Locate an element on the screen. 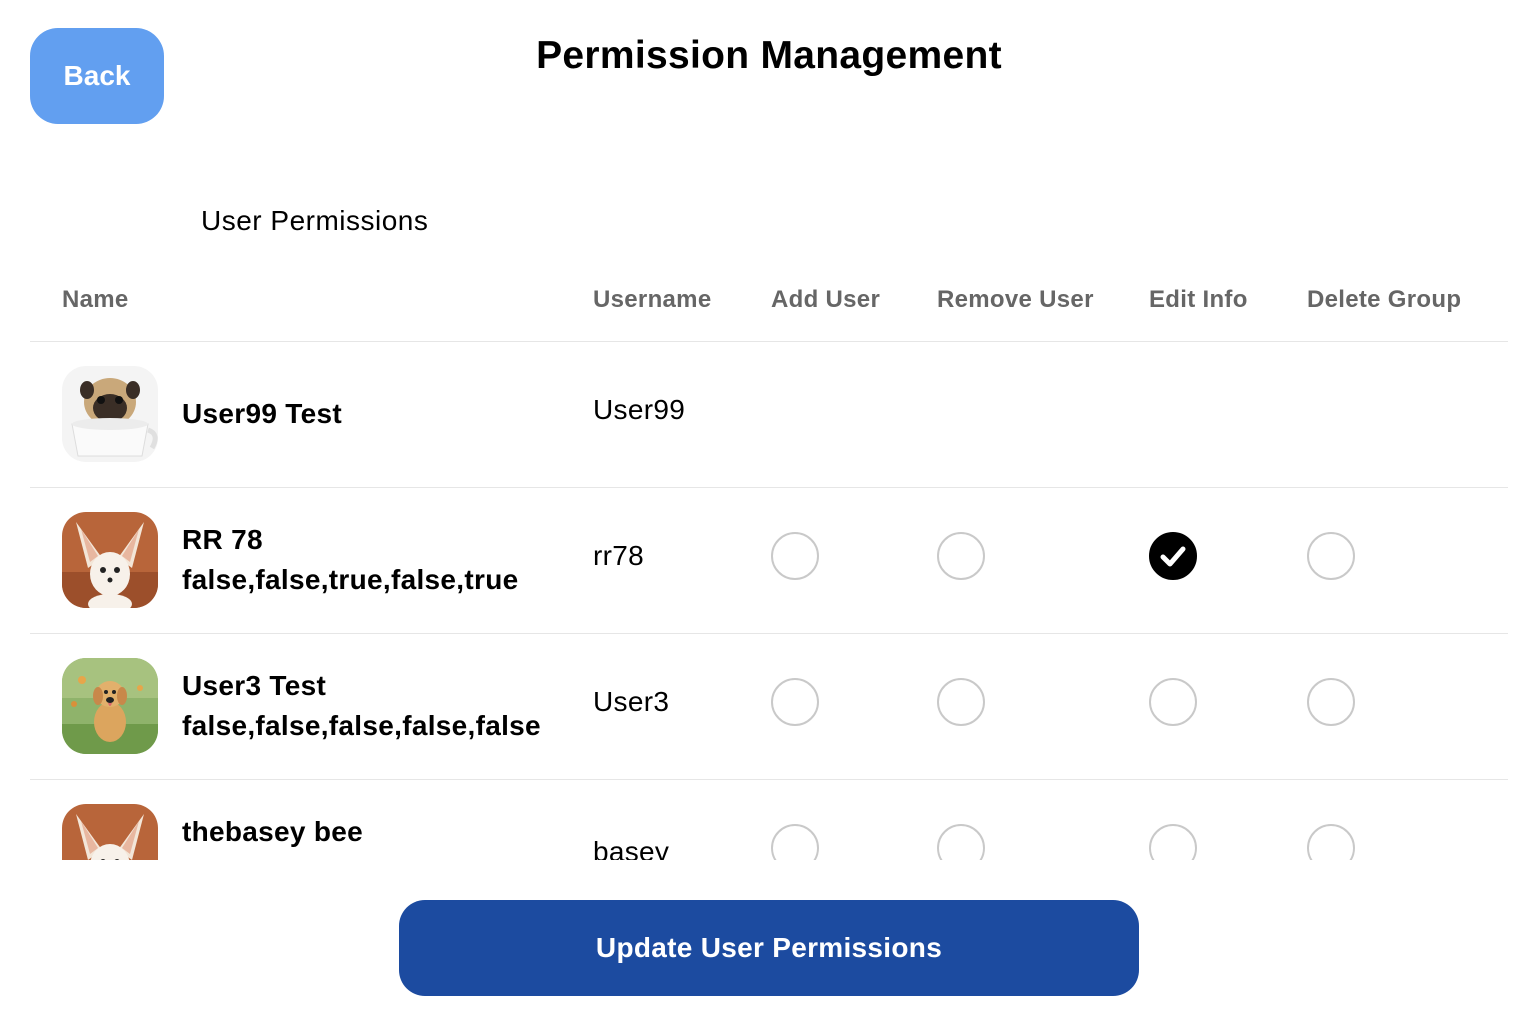 The height and width of the screenshot is (1022, 1538). user-display-name: User3 Test is located at coordinates (254, 685).